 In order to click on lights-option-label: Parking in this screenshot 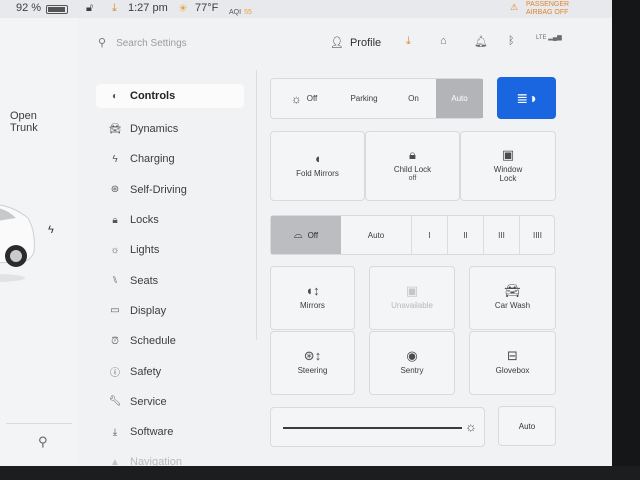, I will do `click(364, 98)`.